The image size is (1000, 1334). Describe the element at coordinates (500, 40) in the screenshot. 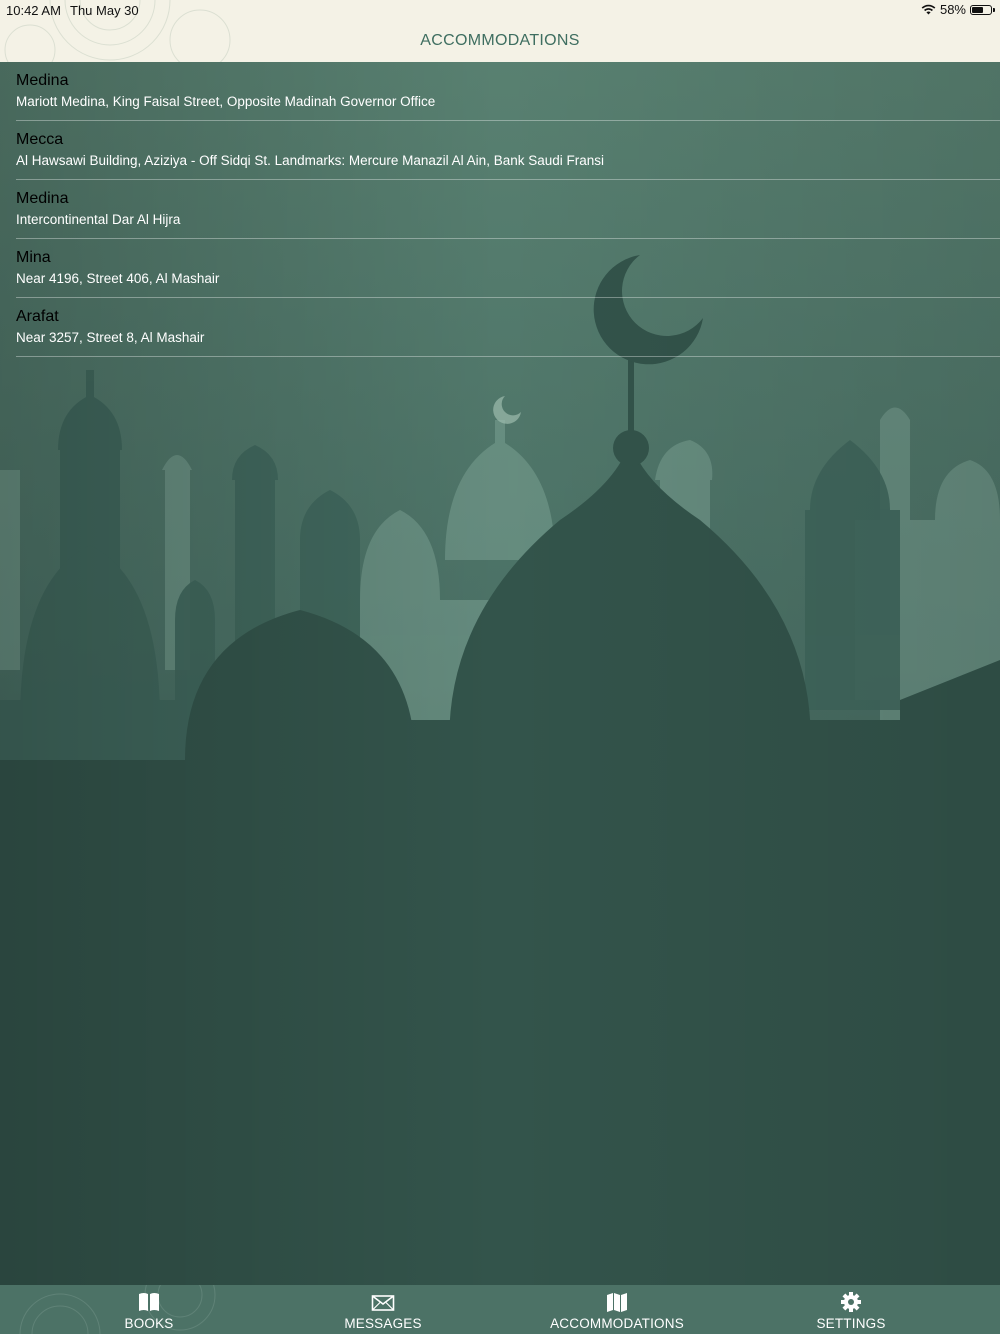

I see `page-title: ACCOMMODATIONS` at that location.